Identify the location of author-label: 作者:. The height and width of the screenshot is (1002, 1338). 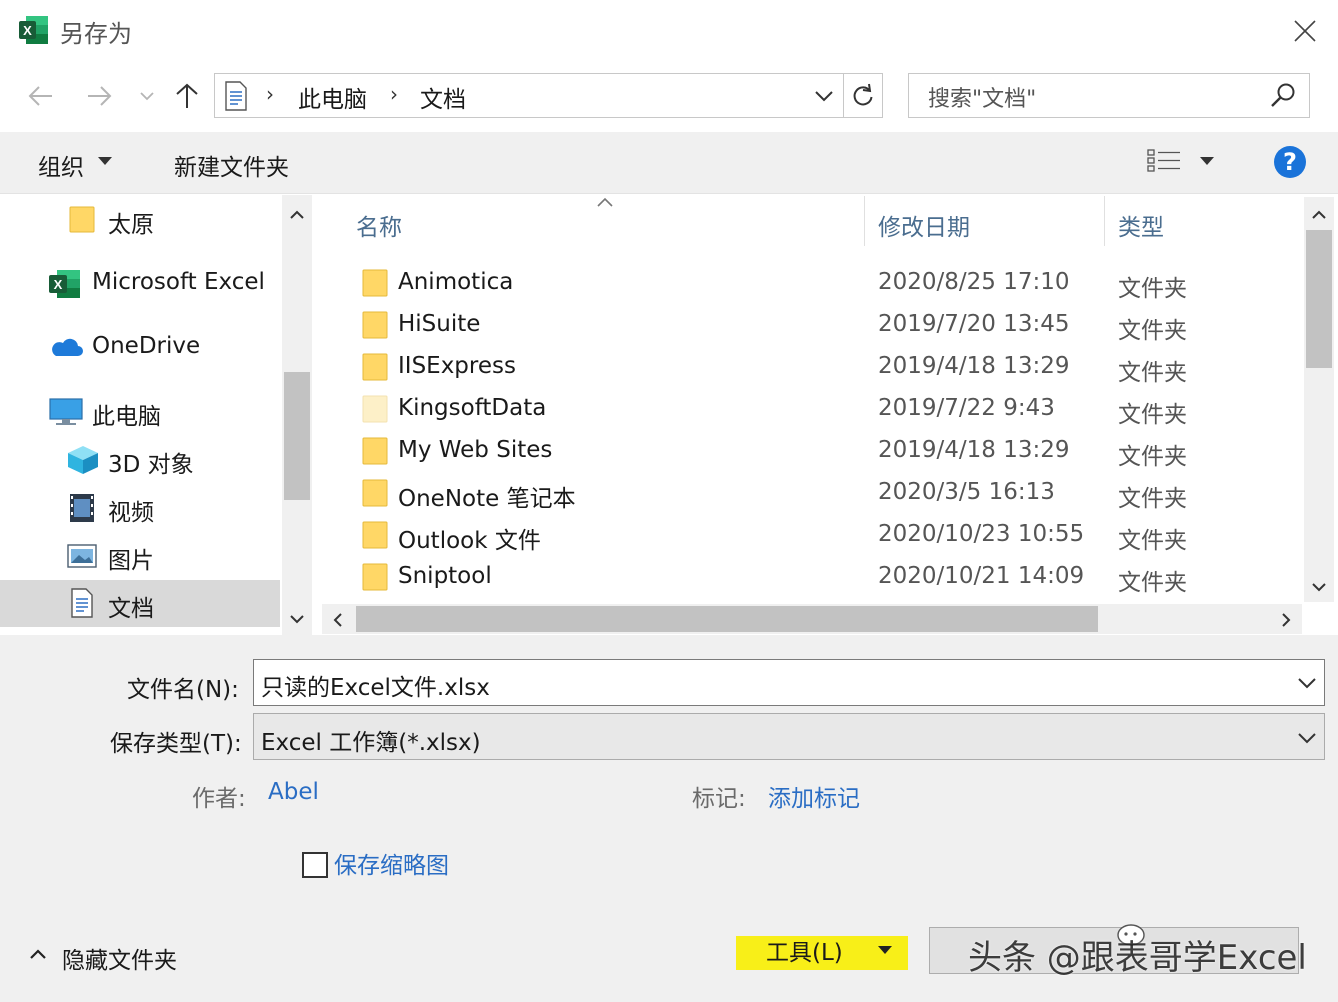
(219, 799).